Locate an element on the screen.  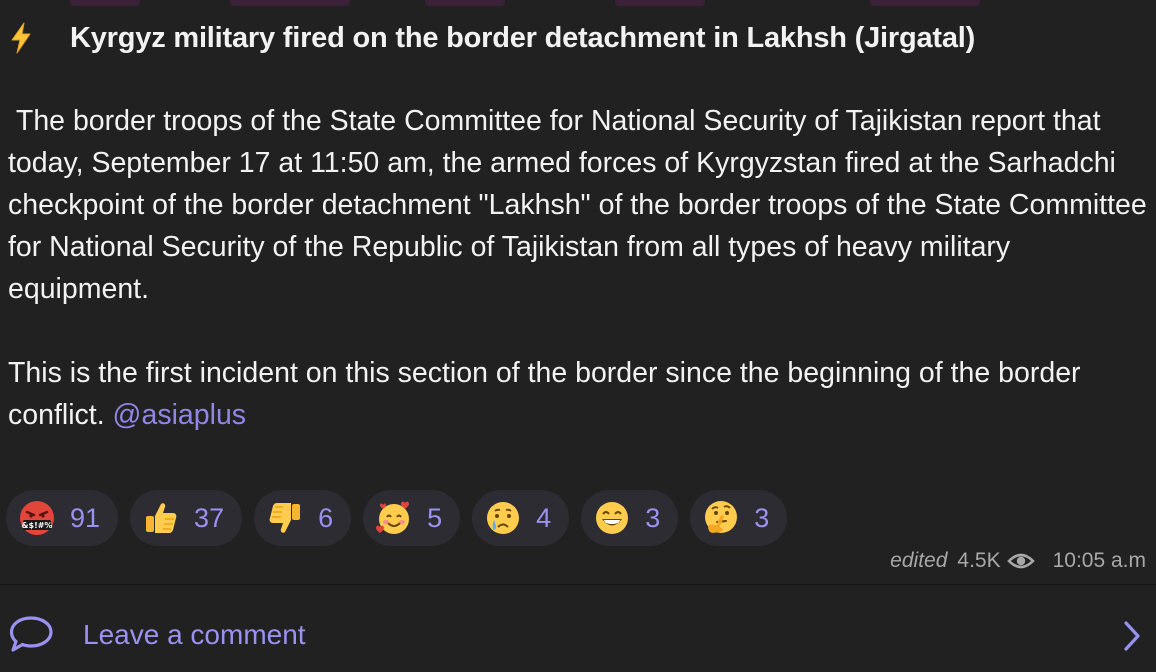
angry-swearing-face-icon: &$!#% is located at coordinates (37, 518).